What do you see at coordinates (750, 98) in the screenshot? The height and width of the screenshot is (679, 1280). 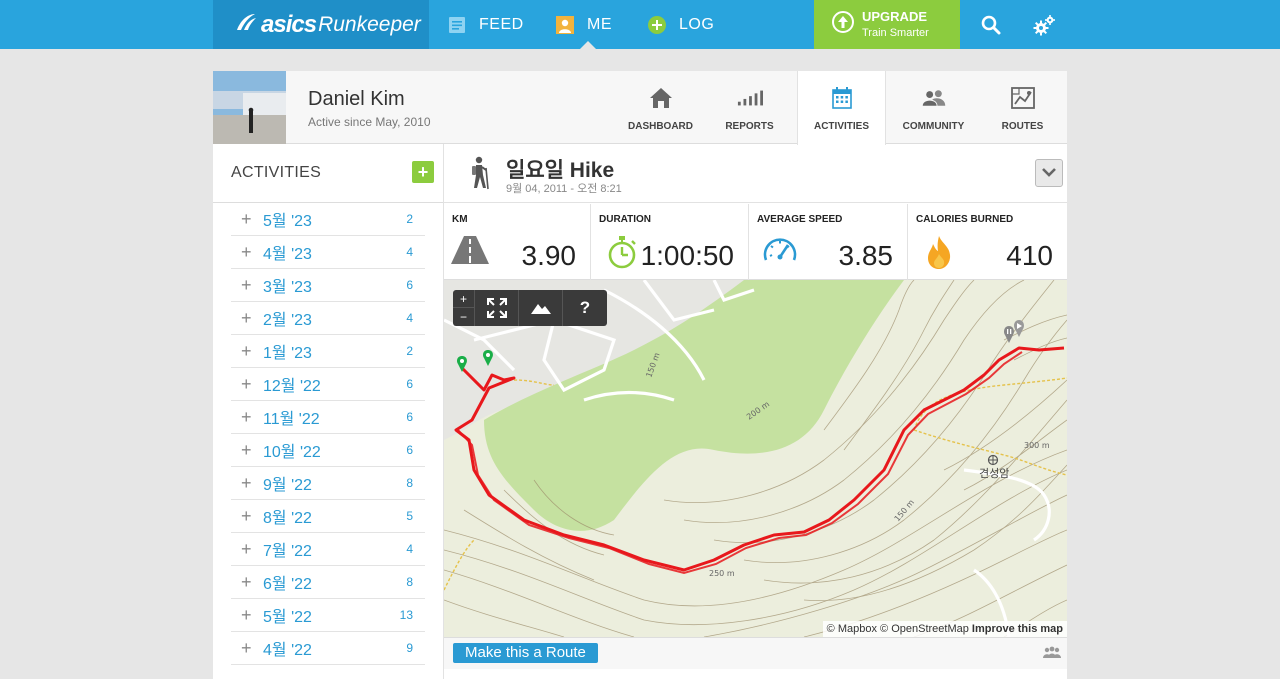 I see `bar-chart-icon` at bounding box center [750, 98].